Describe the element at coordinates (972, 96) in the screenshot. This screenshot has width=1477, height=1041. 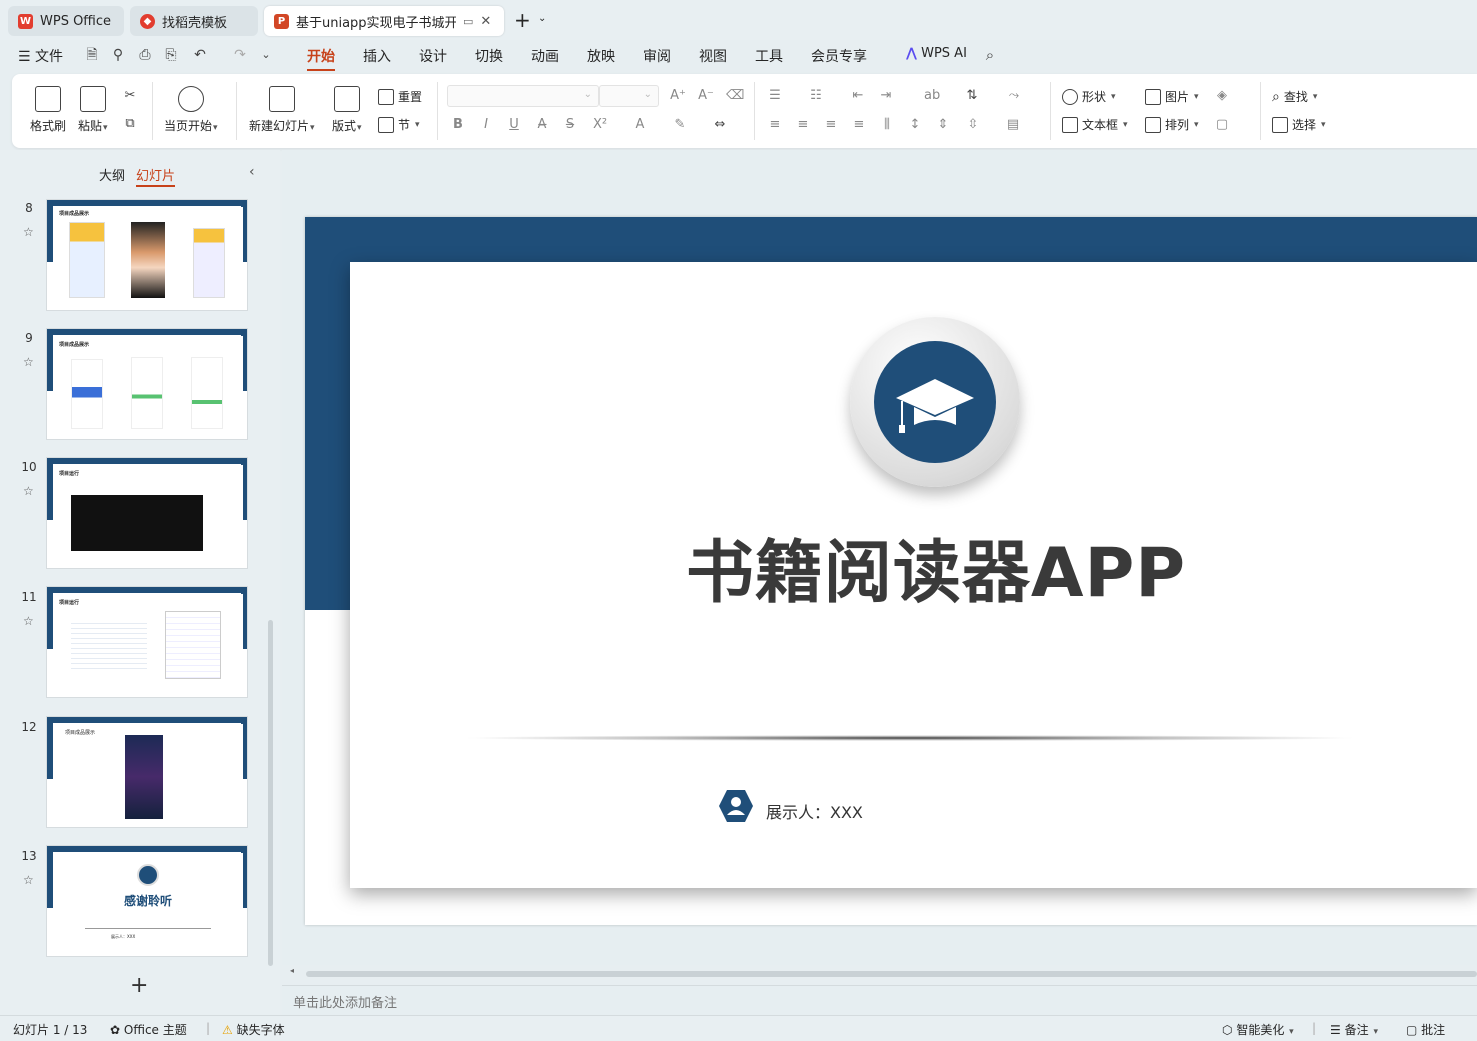
I see `sort-icon: ⇅` at that location.